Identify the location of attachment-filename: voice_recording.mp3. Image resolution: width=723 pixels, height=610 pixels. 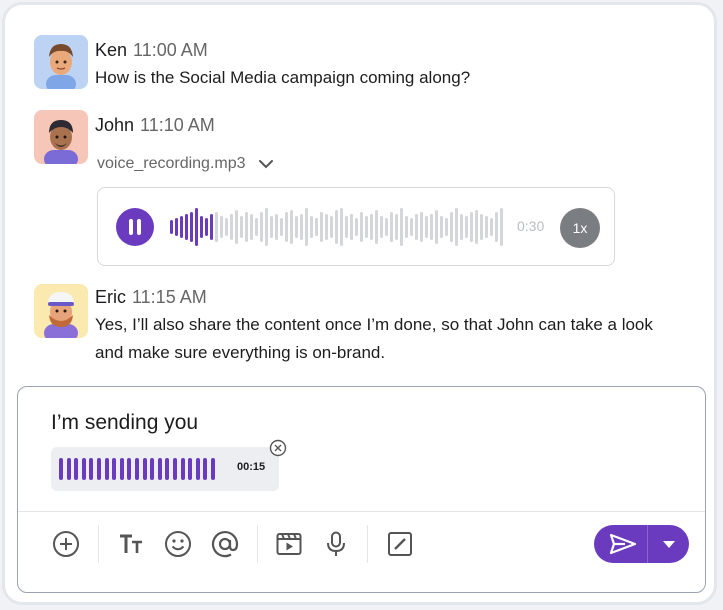
(171, 164).